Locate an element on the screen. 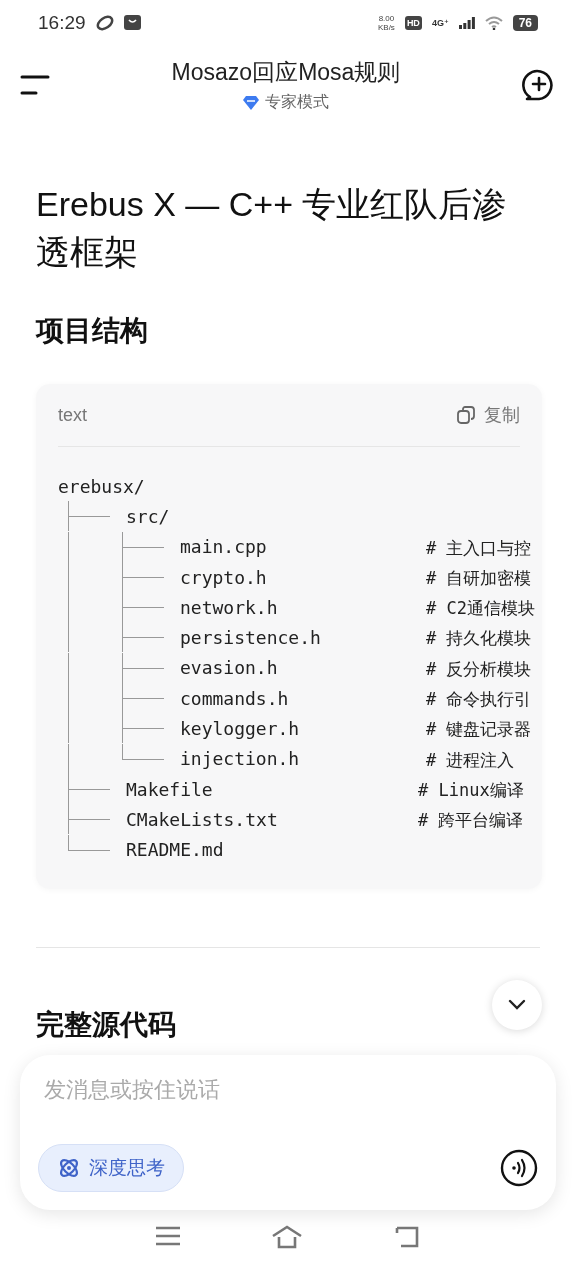  hd-badge: HD is located at coordinates (413, 22).